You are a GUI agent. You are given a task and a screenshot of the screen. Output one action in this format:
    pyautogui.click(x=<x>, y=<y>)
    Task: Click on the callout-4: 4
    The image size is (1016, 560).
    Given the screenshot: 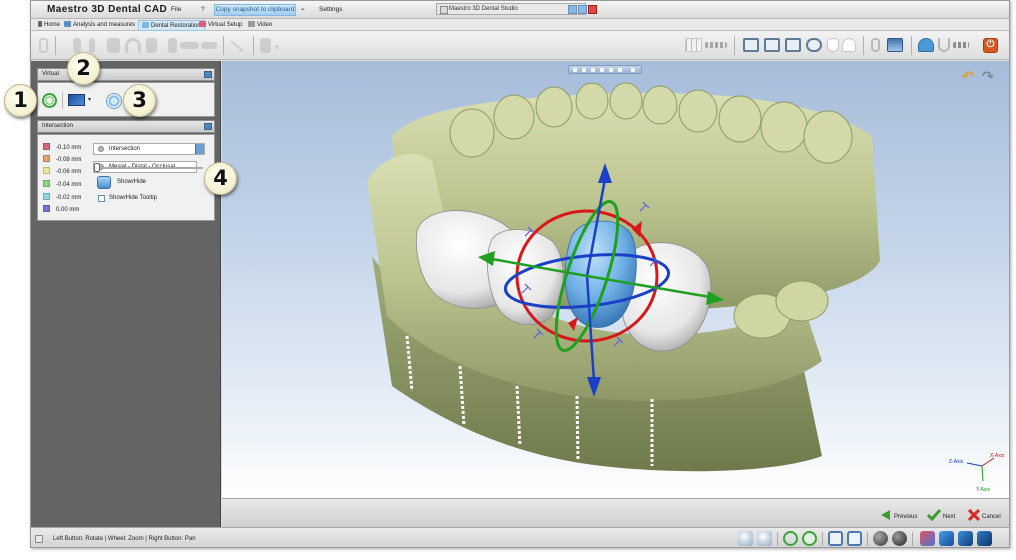 What is the action you would take?
    pyautogui.click(x=220, y=178)
    